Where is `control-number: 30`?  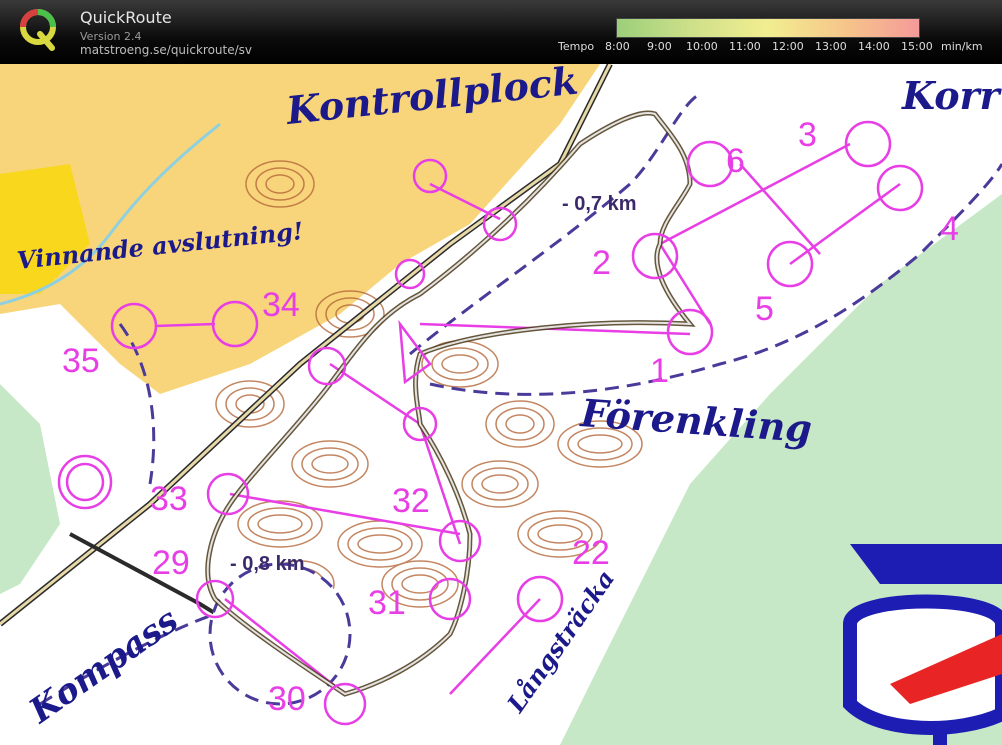
control-number: 30 is located at coordinates (287, 699).